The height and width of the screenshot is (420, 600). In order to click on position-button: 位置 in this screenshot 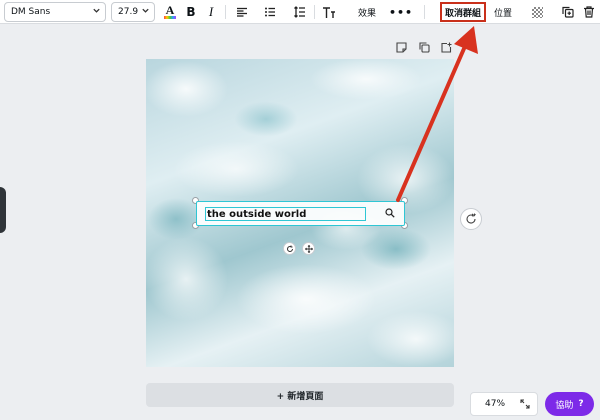, I will do `click(503, 12)`.